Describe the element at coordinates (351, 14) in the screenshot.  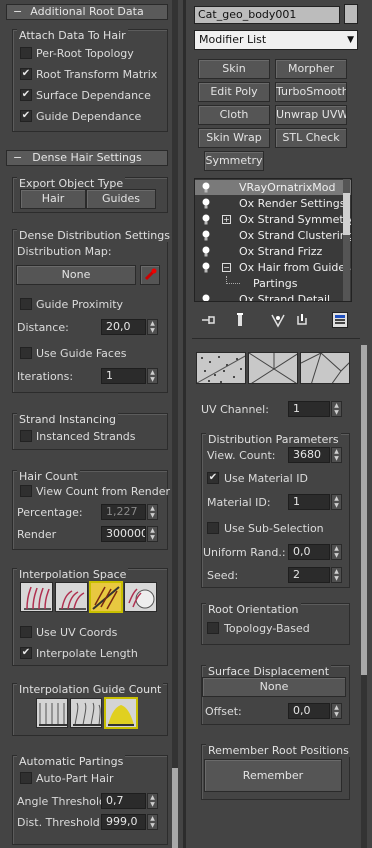
I see `color-swatch-icon` at that location.